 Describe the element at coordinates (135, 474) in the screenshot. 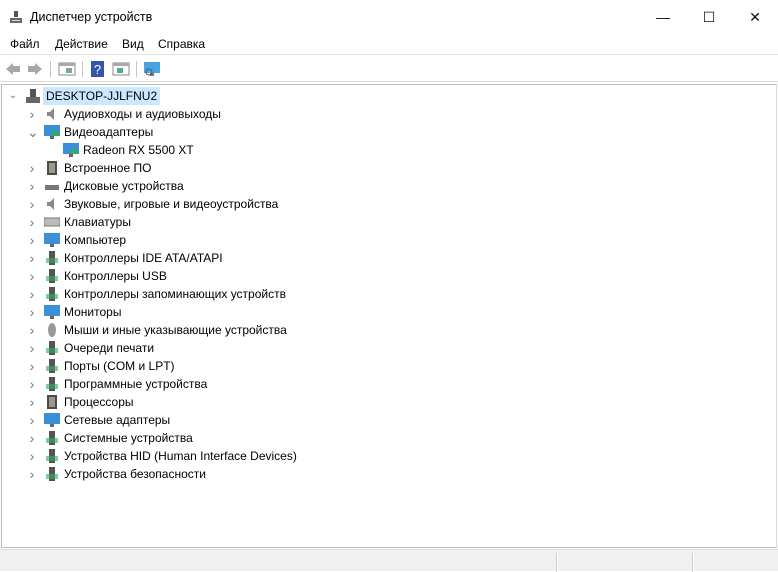

I see `category-label: Устройства безопасности` at that location.